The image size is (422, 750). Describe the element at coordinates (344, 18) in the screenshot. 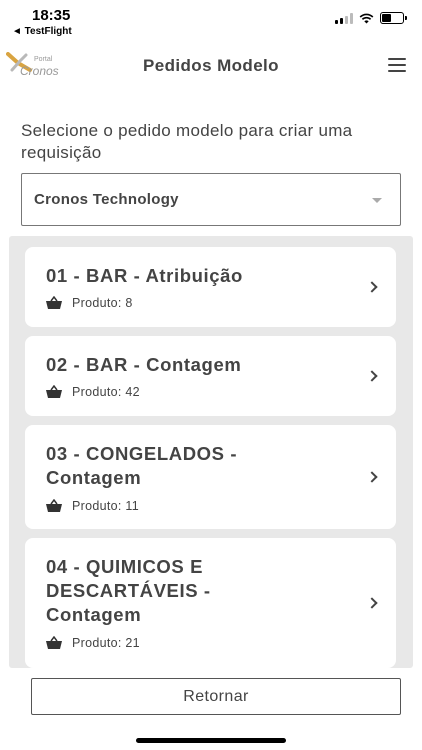

I see `cellular-signal-icon` at that location.